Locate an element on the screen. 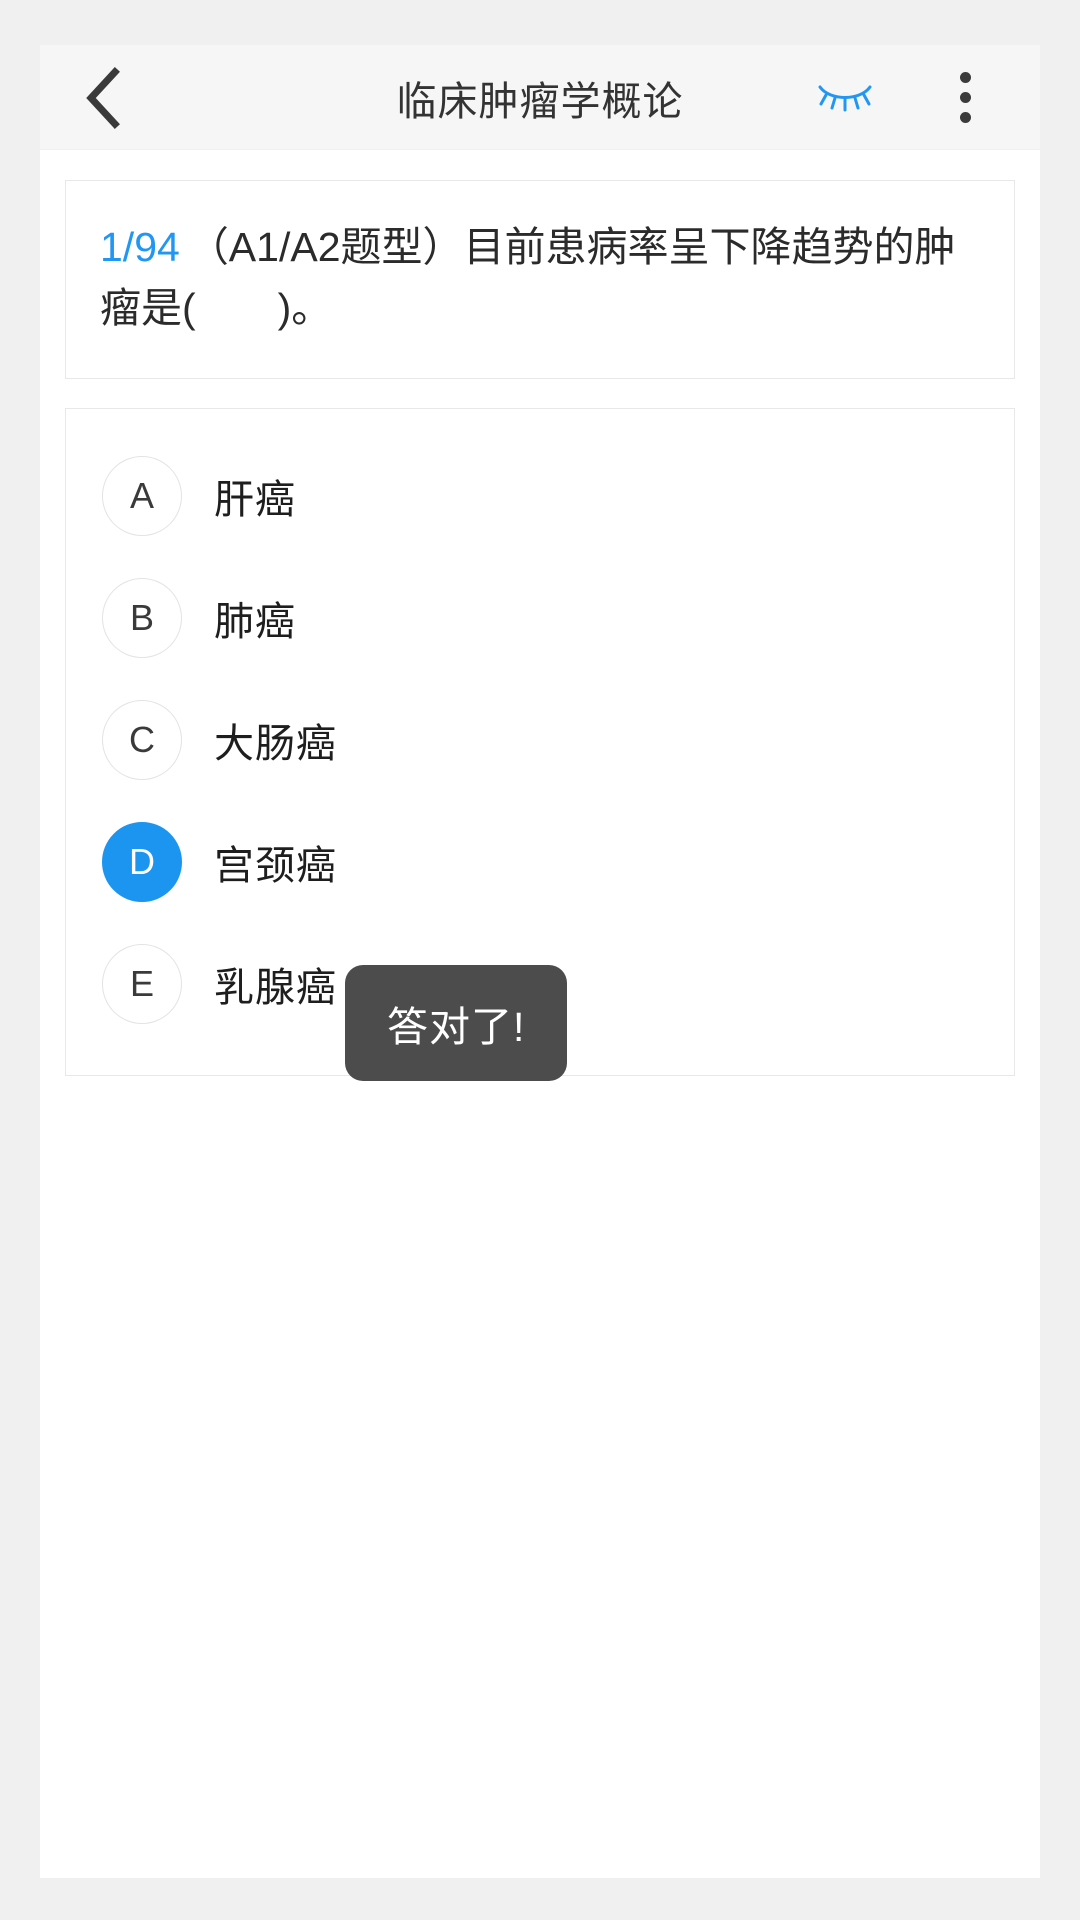 The width and height of the screenshot is (1080, 1920). option-badge-c: C is located at coordinates (142, 740).